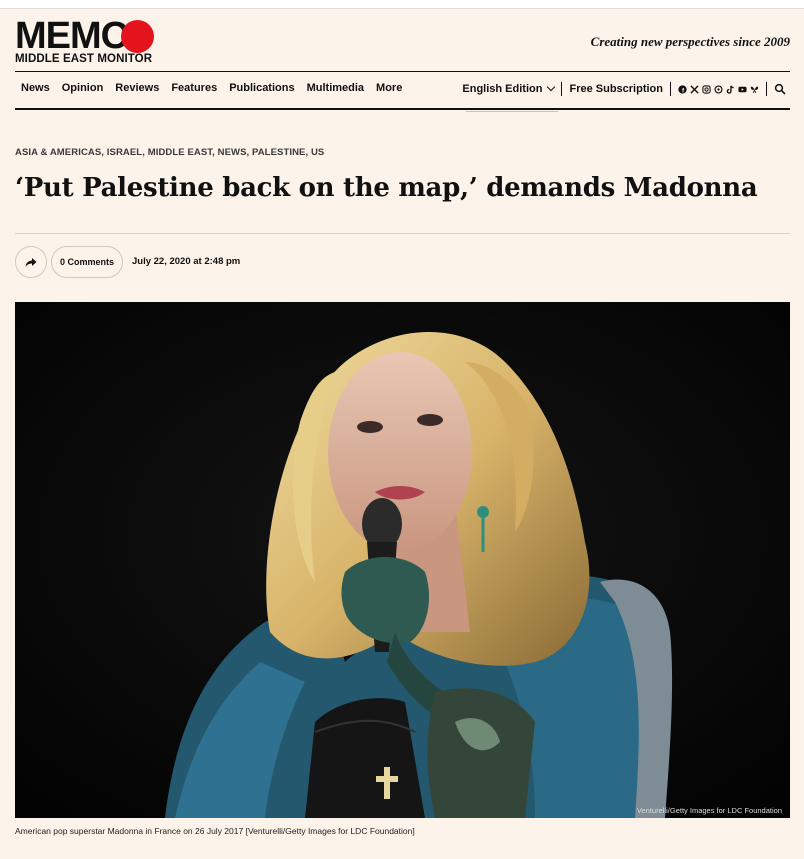 The width and height of the screenshot is (804, 859). What do you see at coordinates (137, 36) in the screenshot?
I see `logo-red-dot` at bounding box center [137, 36].